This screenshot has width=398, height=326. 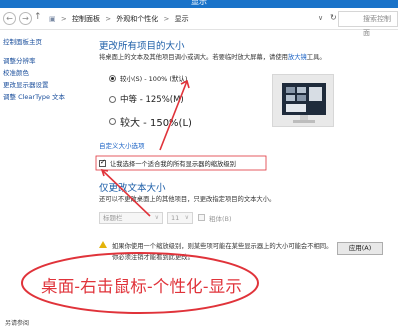 I want to click on annotation-text: 桌面-右击鼠标-个性化-显示, so click(x=142, y=286).